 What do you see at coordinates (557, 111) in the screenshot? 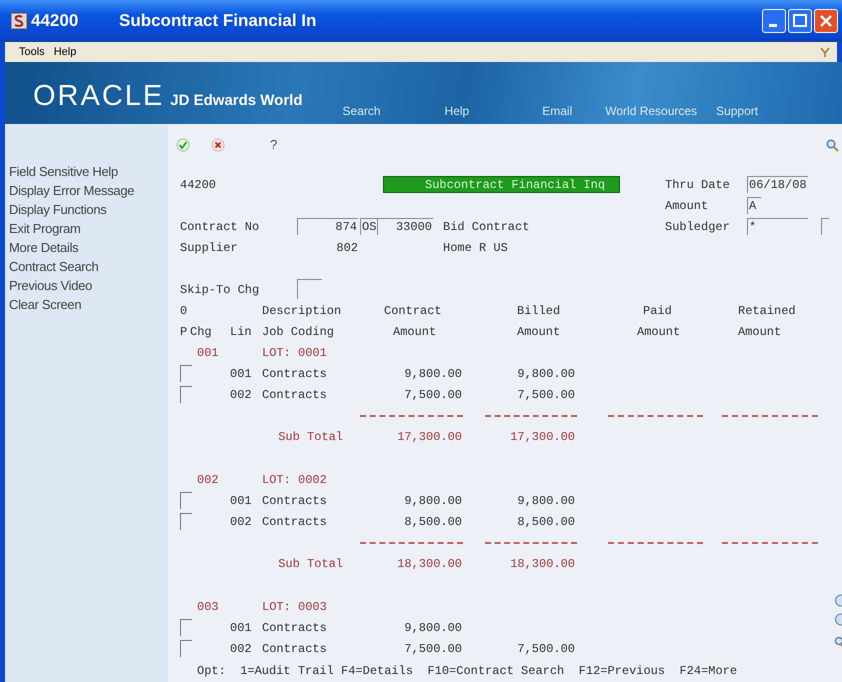
I see `banner-link: Email` at bounding box center [557, 111].